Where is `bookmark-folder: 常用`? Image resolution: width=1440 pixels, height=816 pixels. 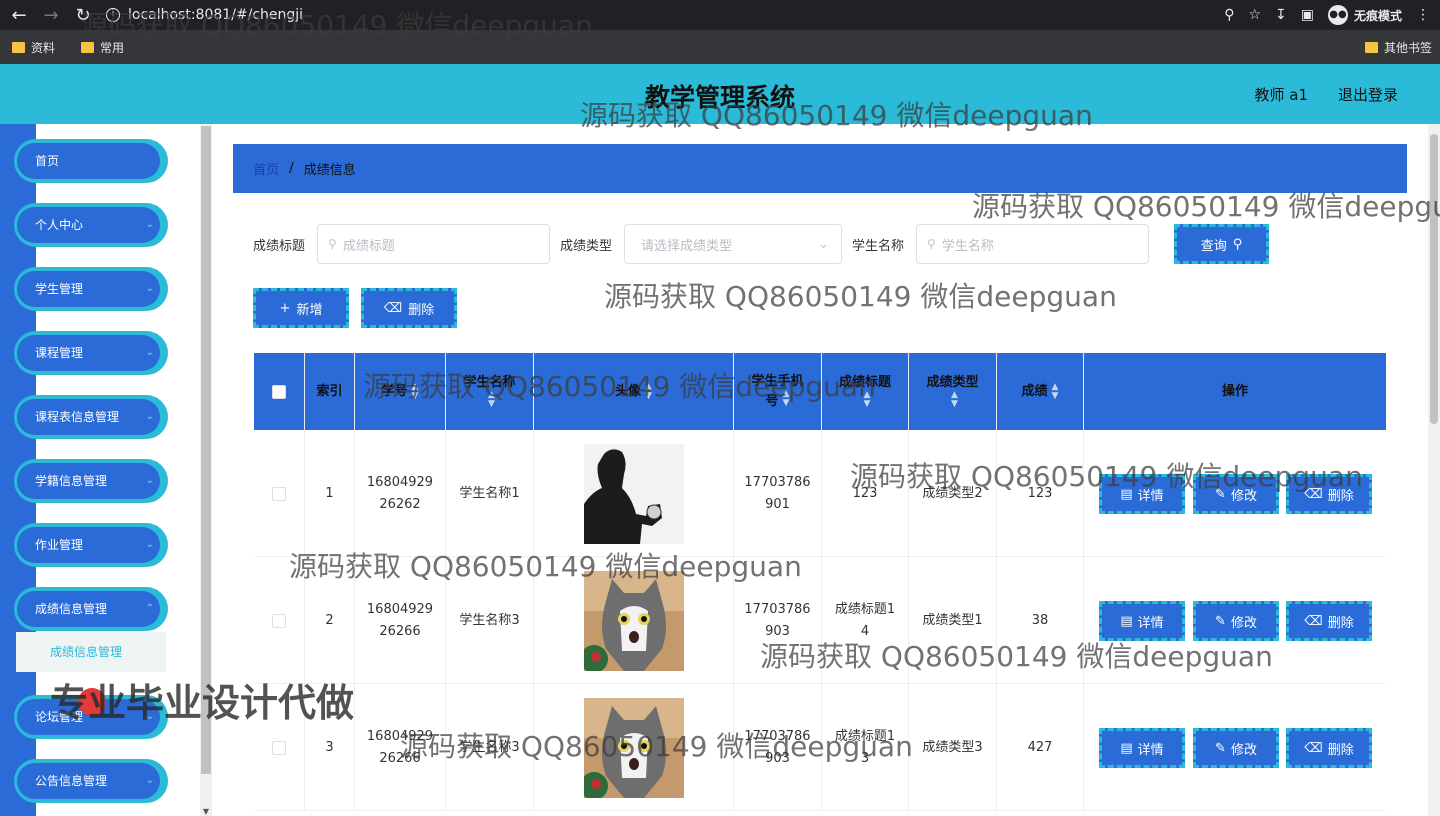 bookmark-folder: 常用 is located at coordinates (102, 47).